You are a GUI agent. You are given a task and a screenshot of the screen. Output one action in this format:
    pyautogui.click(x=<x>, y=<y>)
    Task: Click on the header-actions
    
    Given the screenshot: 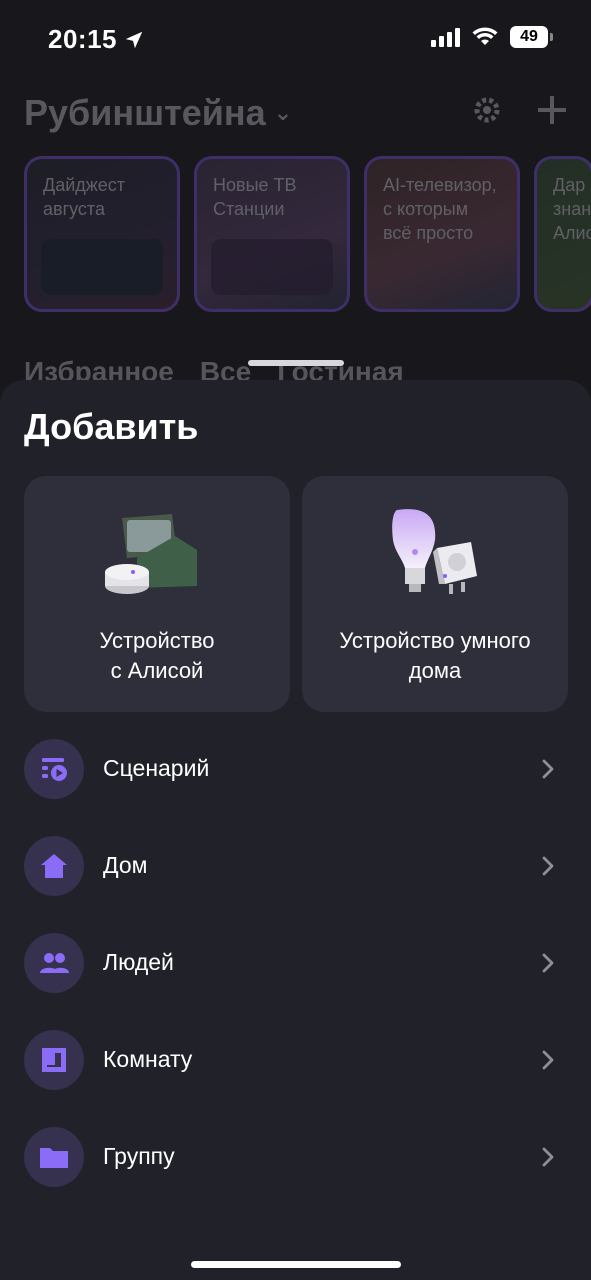 What is the action you would take?
    pyautogui.click(x=519, y=110)
    